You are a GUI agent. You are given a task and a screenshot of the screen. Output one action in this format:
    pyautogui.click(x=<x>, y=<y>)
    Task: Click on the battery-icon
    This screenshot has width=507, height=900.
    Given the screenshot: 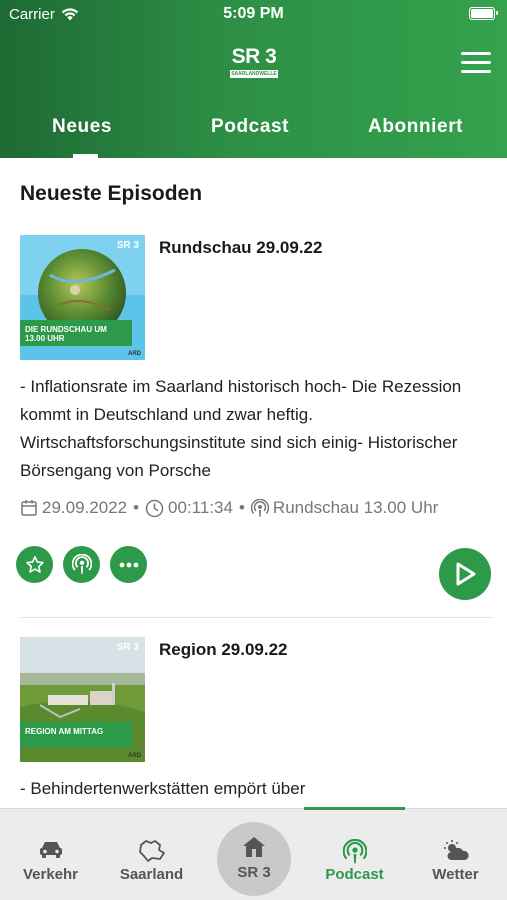 What is the action you would take?
    pyautogui.click(x=483, y=13)
    